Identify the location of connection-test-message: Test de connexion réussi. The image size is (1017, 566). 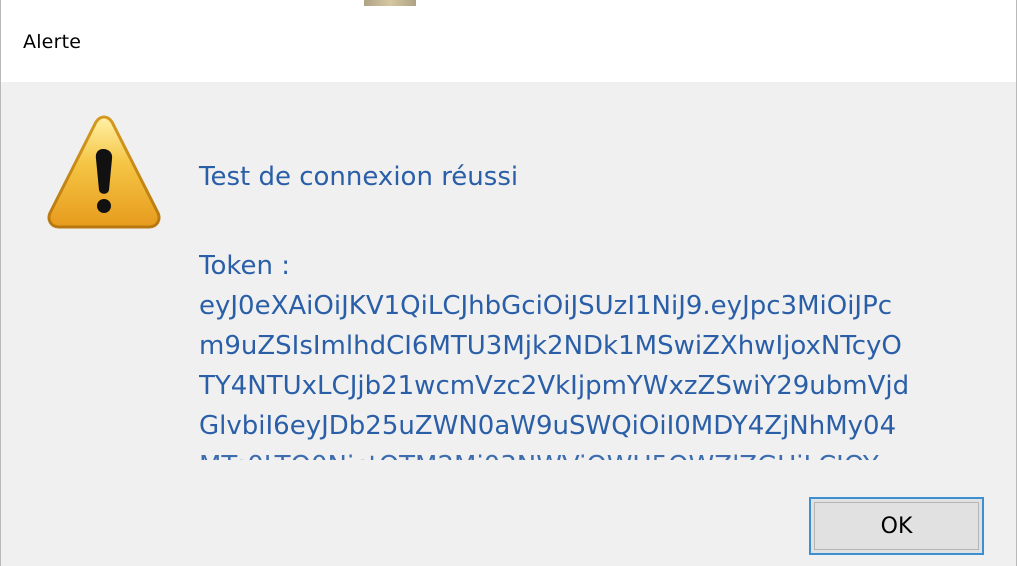
(359, 177).